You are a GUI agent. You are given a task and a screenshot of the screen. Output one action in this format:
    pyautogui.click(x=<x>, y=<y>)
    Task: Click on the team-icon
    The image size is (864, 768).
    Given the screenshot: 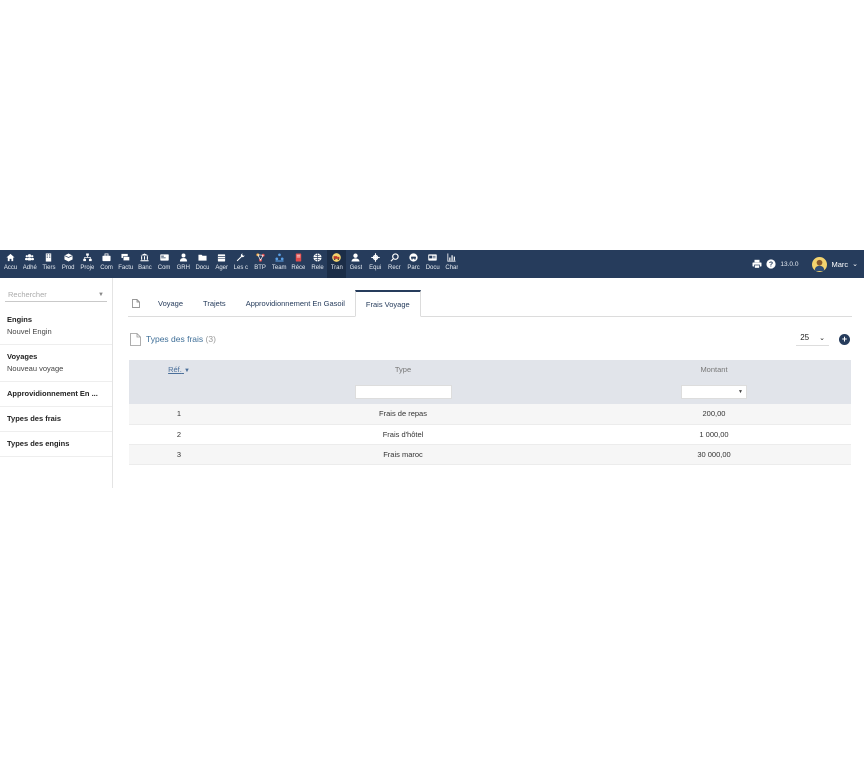 What is the action you would take?
    pyautogui.click(x=279, y=257)
    